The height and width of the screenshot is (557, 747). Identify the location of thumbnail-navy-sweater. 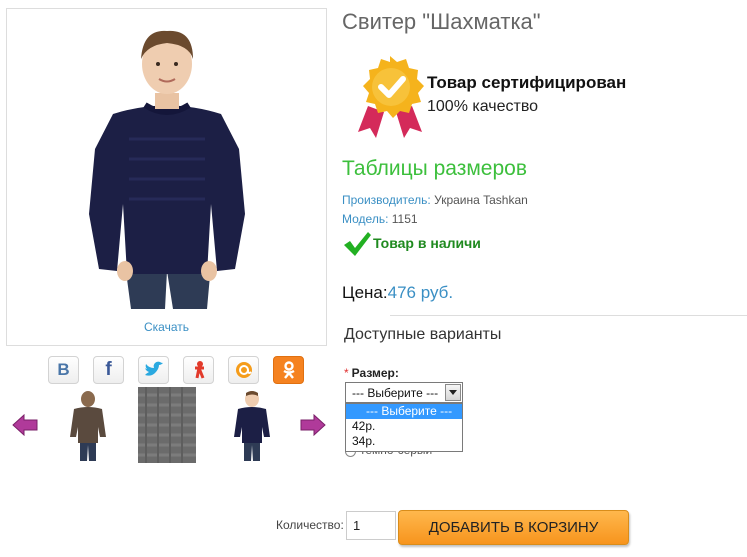
(252, 425).